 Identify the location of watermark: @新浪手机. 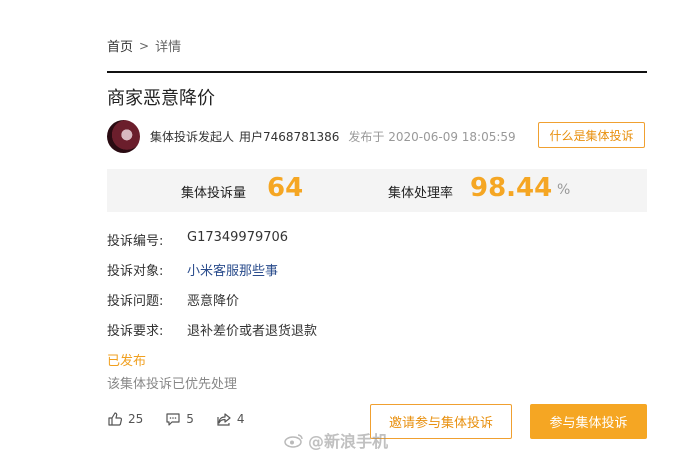
(336, 440).